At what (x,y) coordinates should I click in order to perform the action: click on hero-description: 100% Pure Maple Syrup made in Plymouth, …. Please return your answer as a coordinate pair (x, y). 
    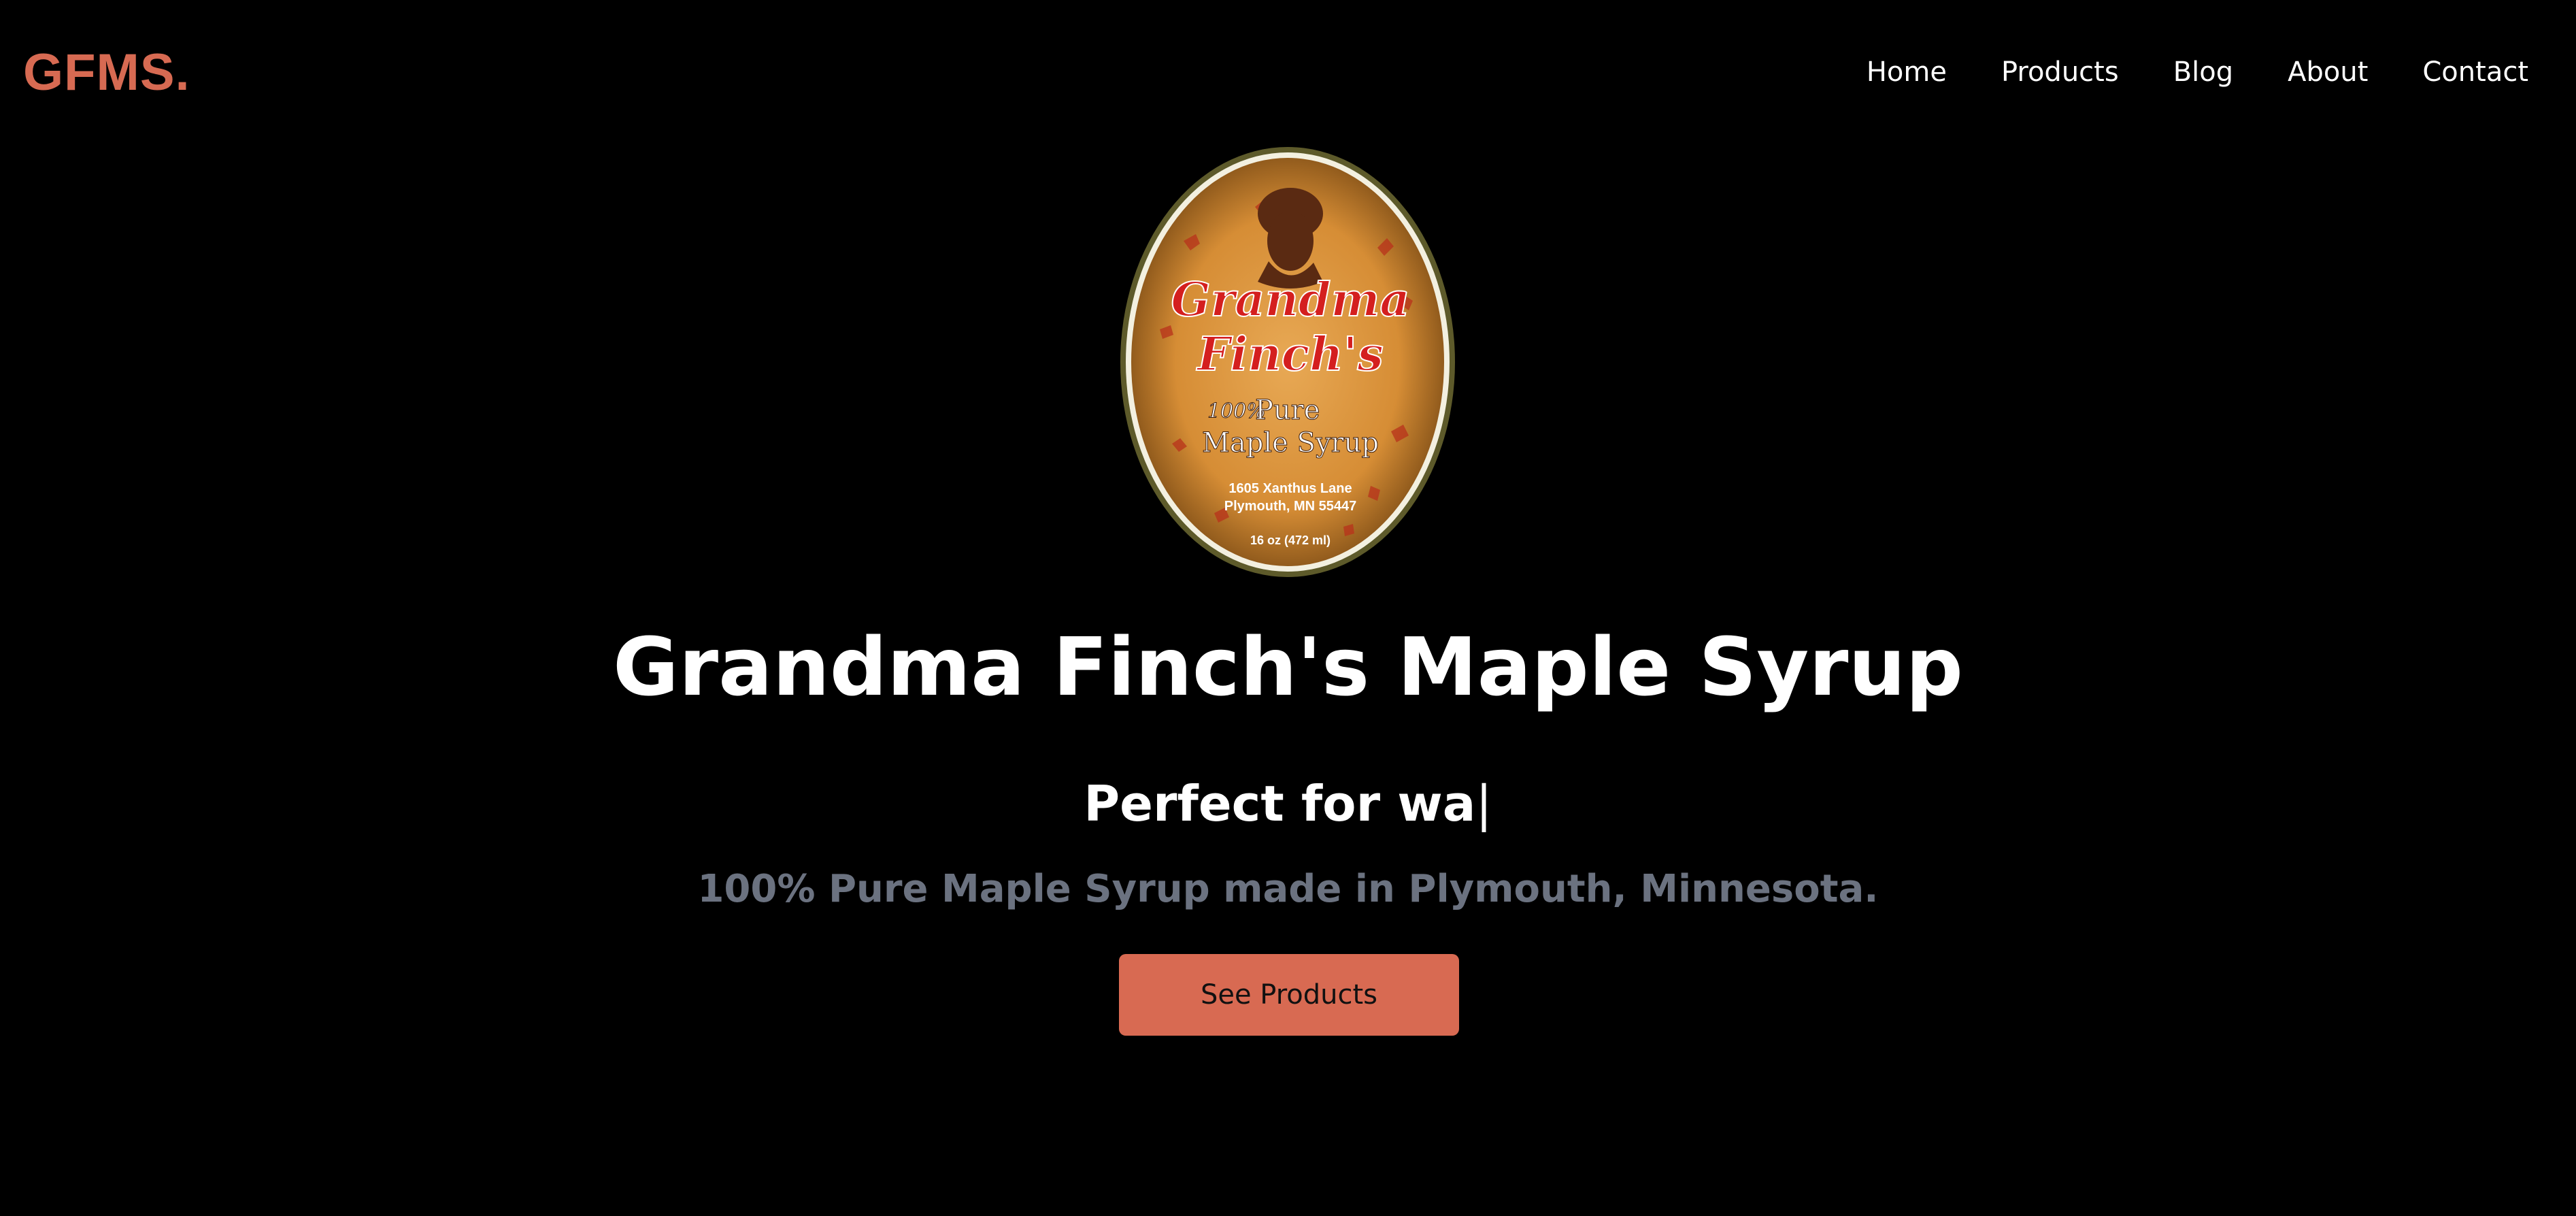
    Looking at the image, I should click on (1288, 889).